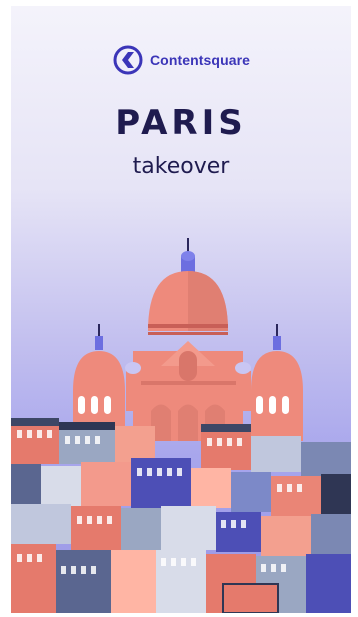 This screenshot has height=617, width=358. I want to click on brand-header: Contentsquare, so click(181, 60).